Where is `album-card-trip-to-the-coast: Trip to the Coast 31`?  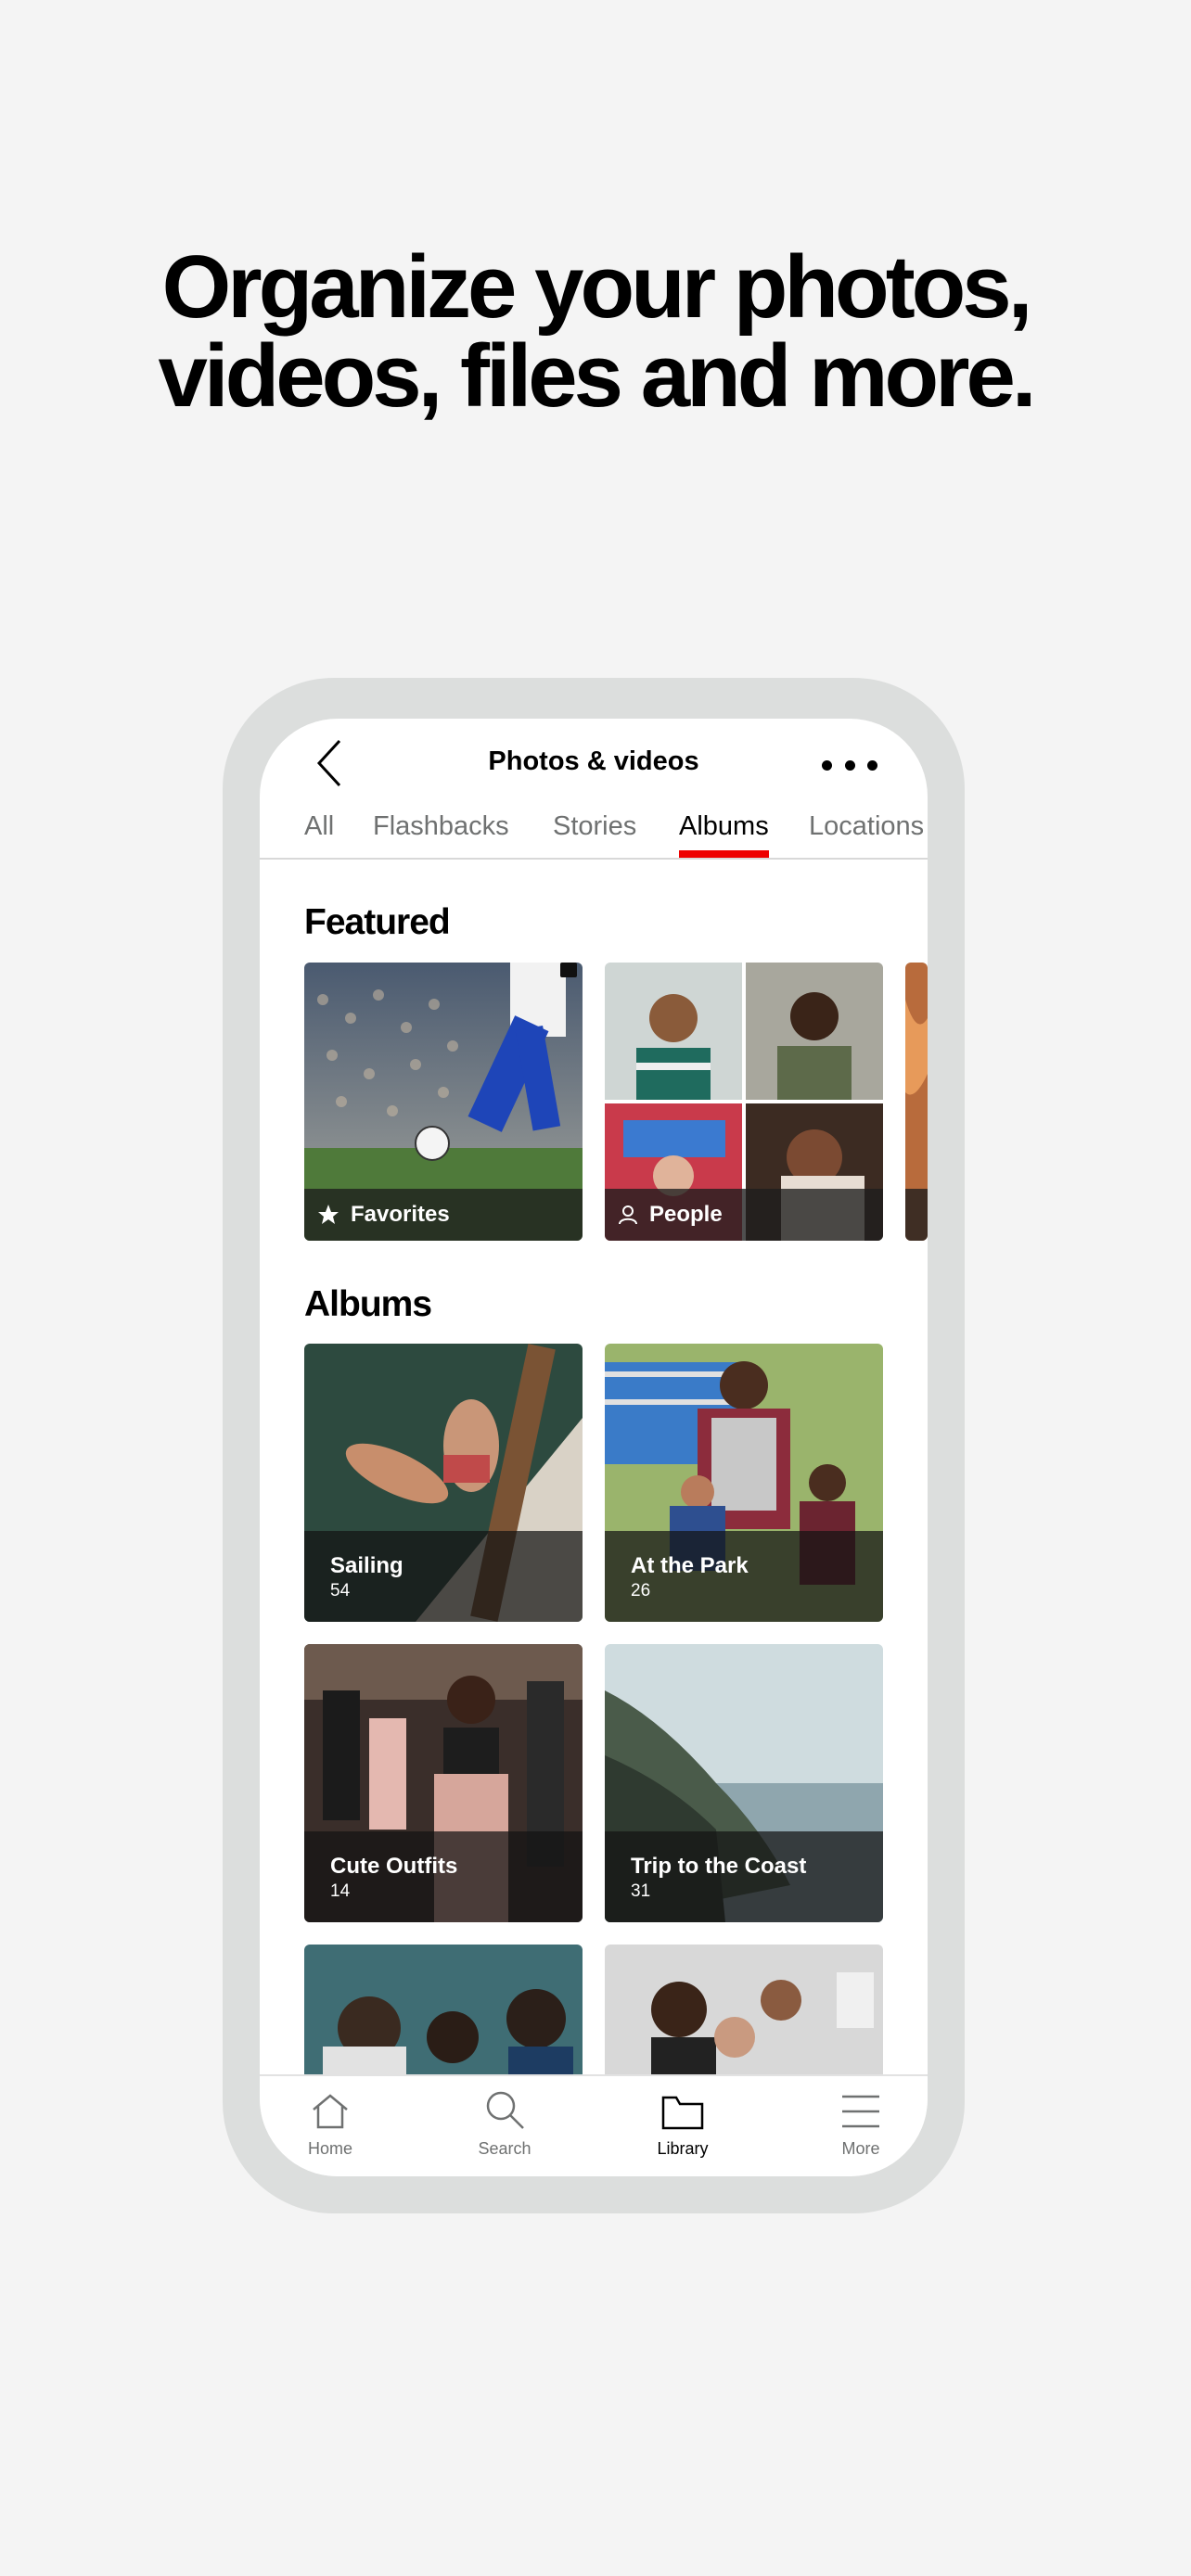 album-card-trip-to-the-coast: Trip to the Coast 31 is located at coordinates (744, 1783).